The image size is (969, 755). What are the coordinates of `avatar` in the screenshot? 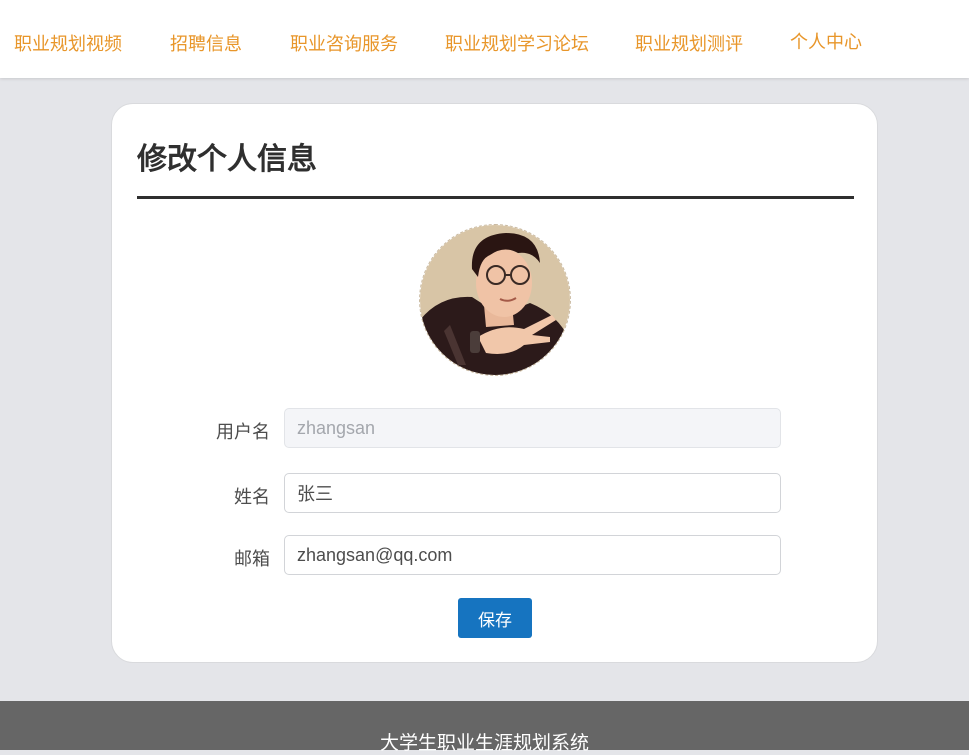 It's located at (495, 300).